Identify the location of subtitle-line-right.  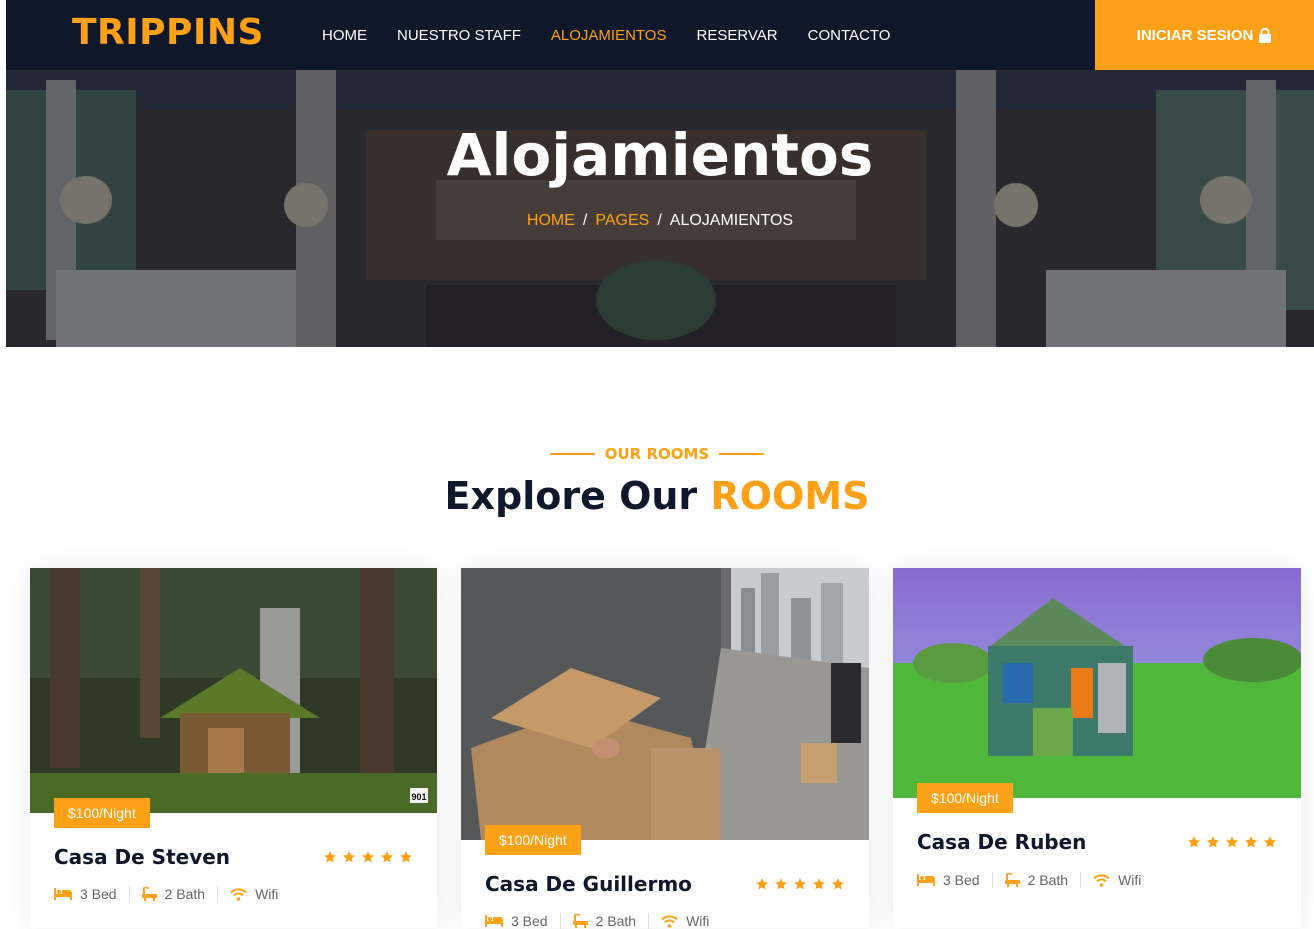
(742, 454).